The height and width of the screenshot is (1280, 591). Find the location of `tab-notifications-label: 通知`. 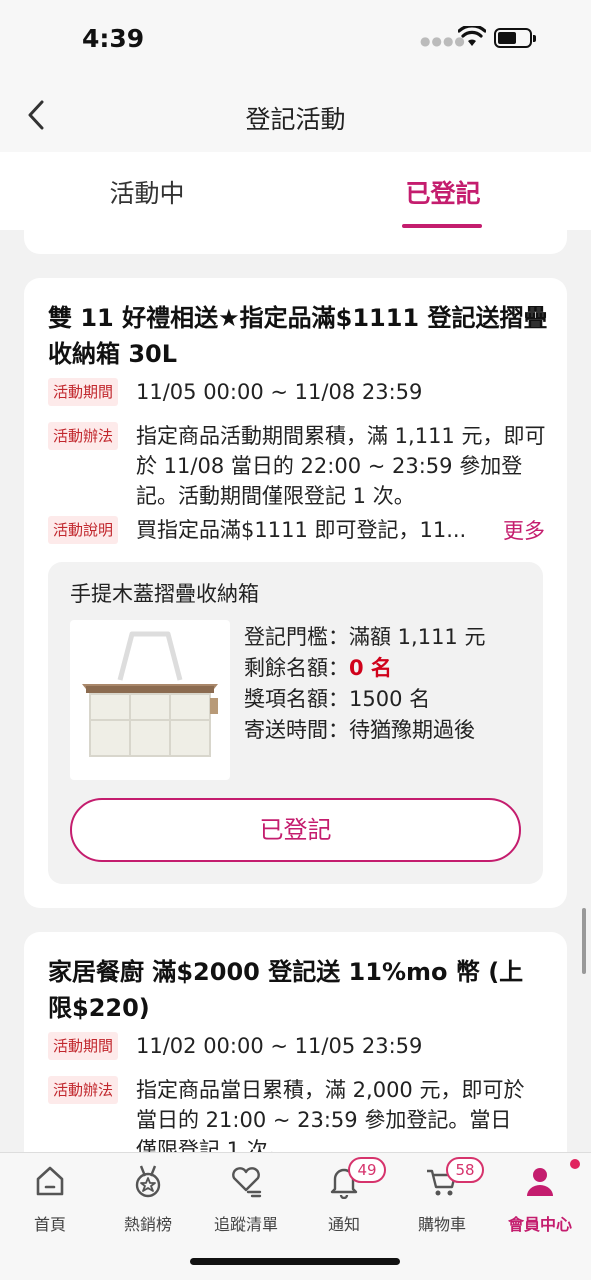

tab-notifications-label: 通知 is located at coordinates (343, 1224).